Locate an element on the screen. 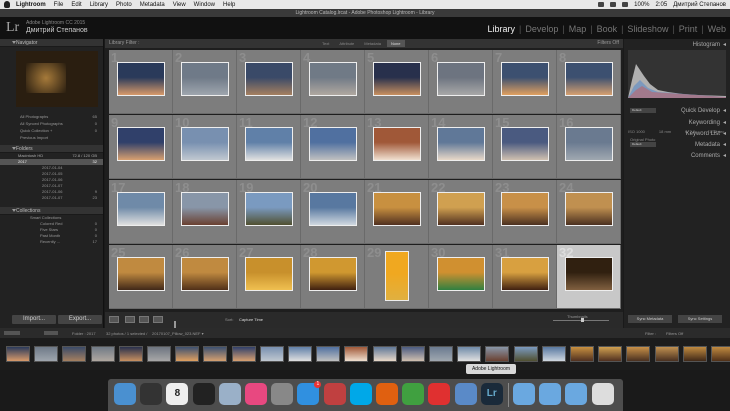 Image resolution: width=730 pixels, height=411 pixels. grid-cell: 15 is located at coordinates (525, 147).